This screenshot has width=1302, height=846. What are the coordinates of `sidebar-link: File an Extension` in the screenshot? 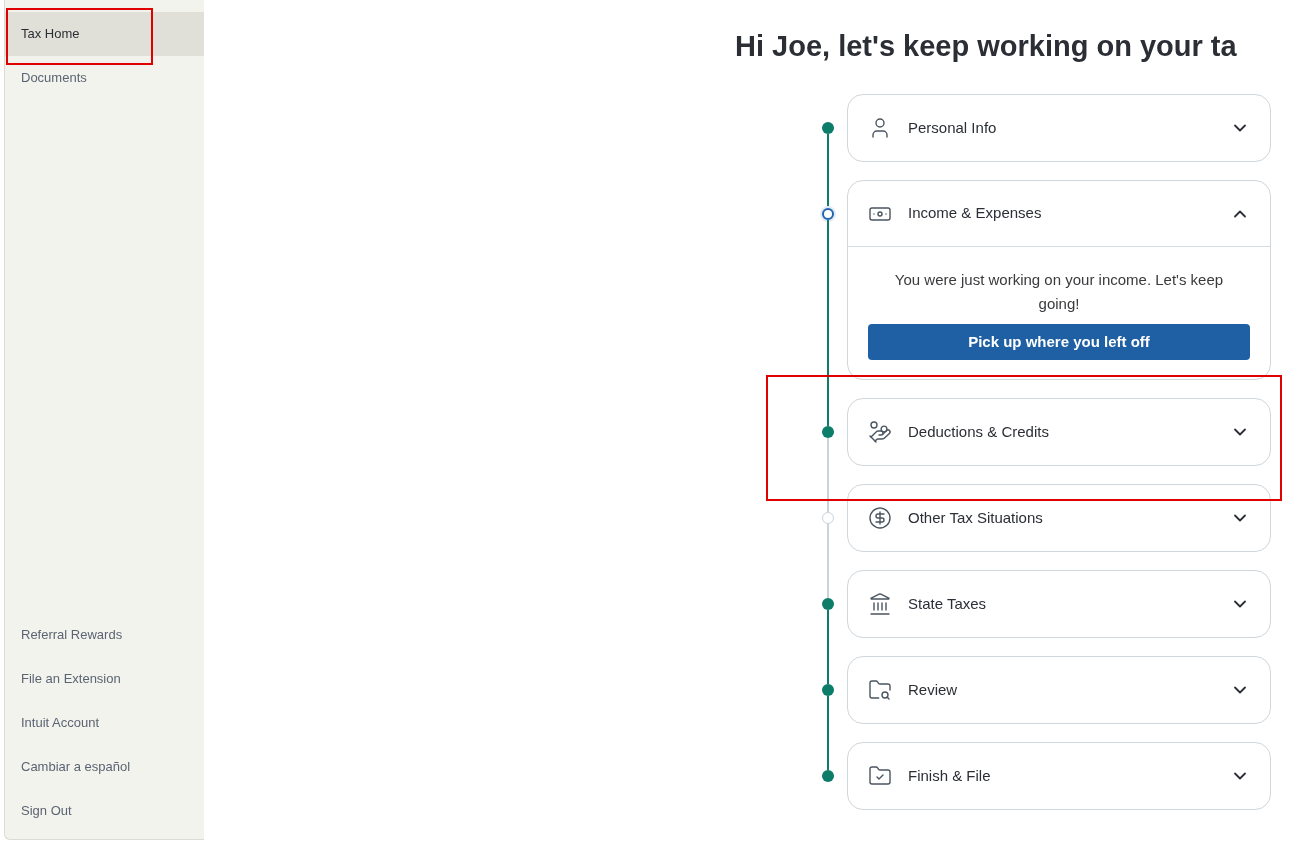 It's located at (104, 679).